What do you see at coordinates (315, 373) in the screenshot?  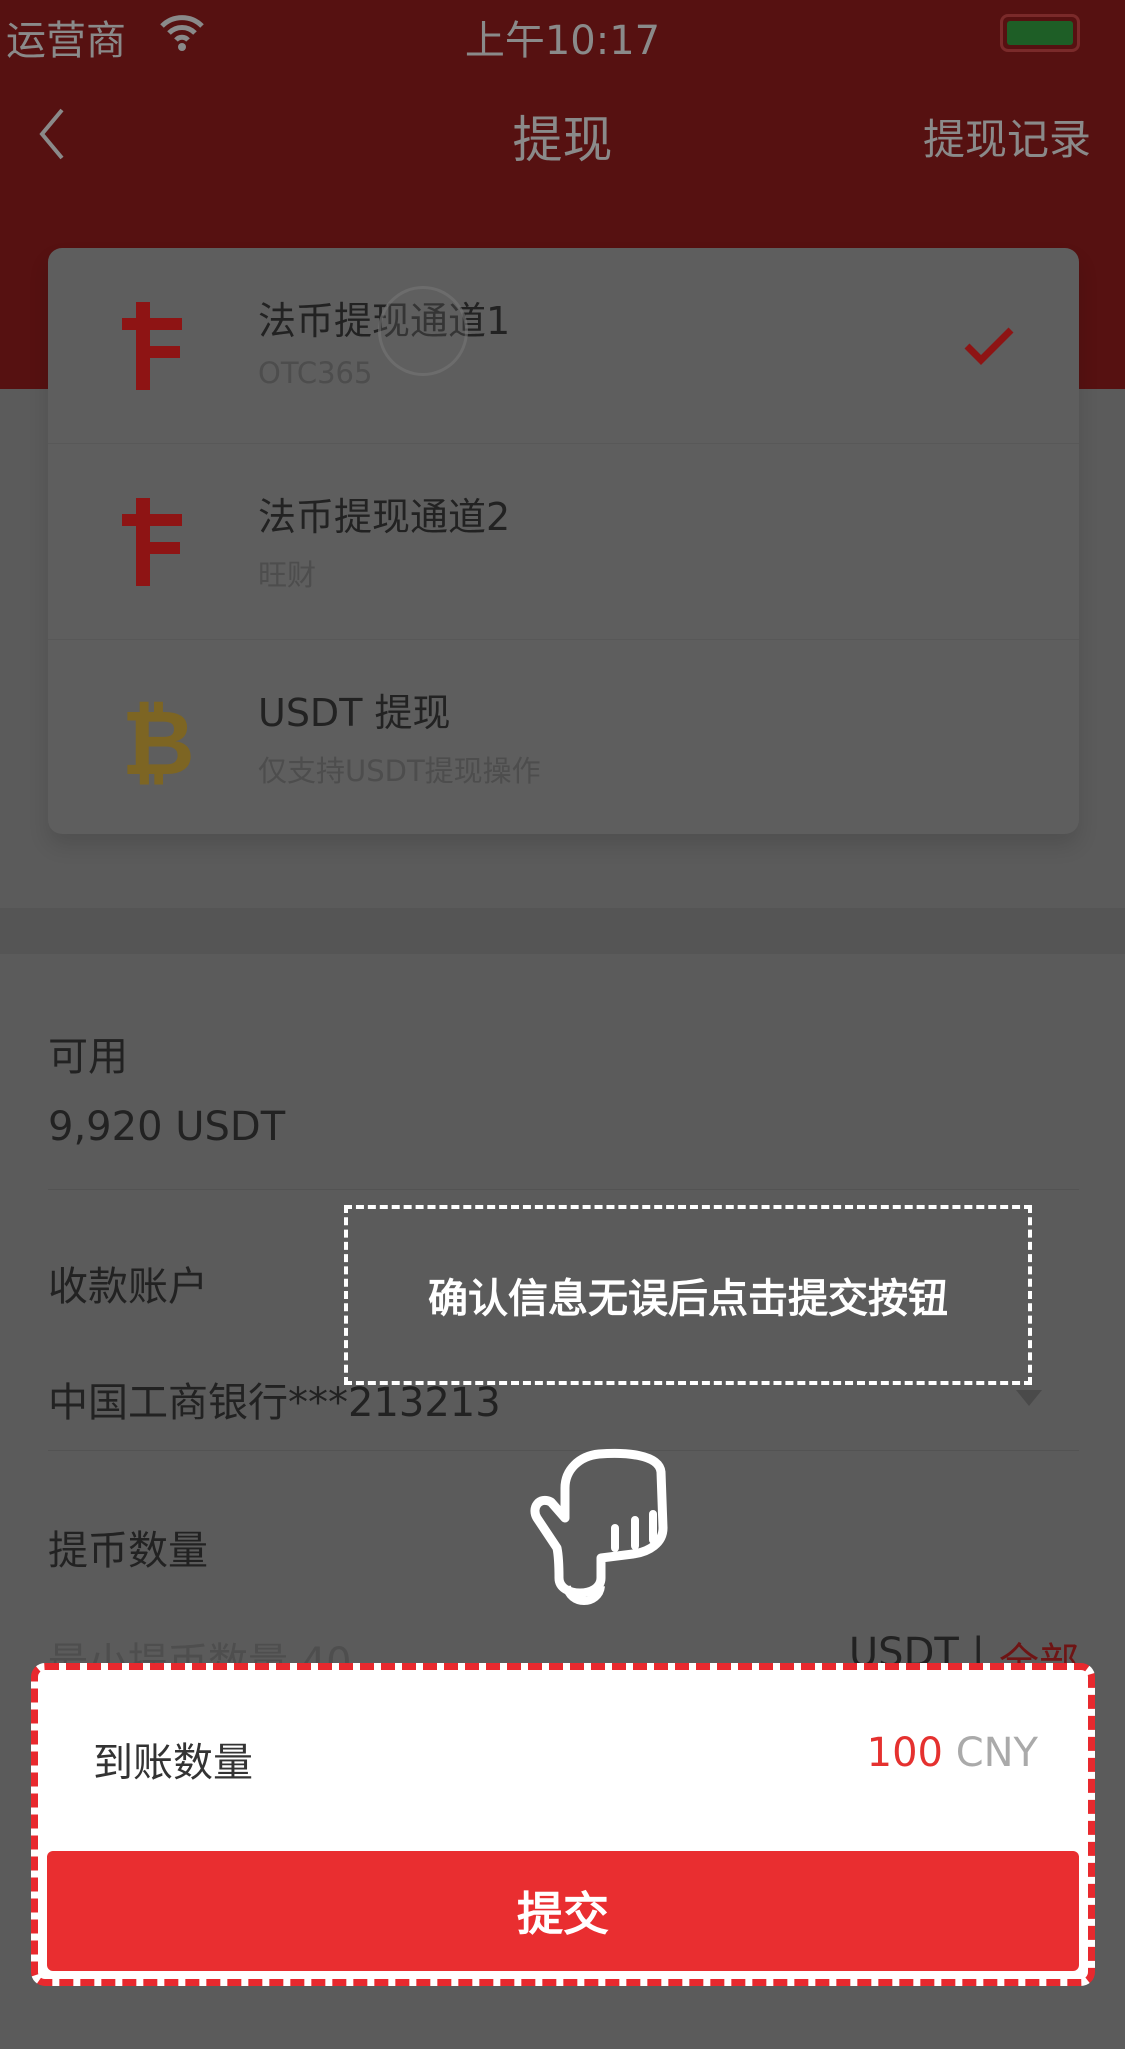 I see `channel-subtitle: OTC365` at bounding box center [315, 373].